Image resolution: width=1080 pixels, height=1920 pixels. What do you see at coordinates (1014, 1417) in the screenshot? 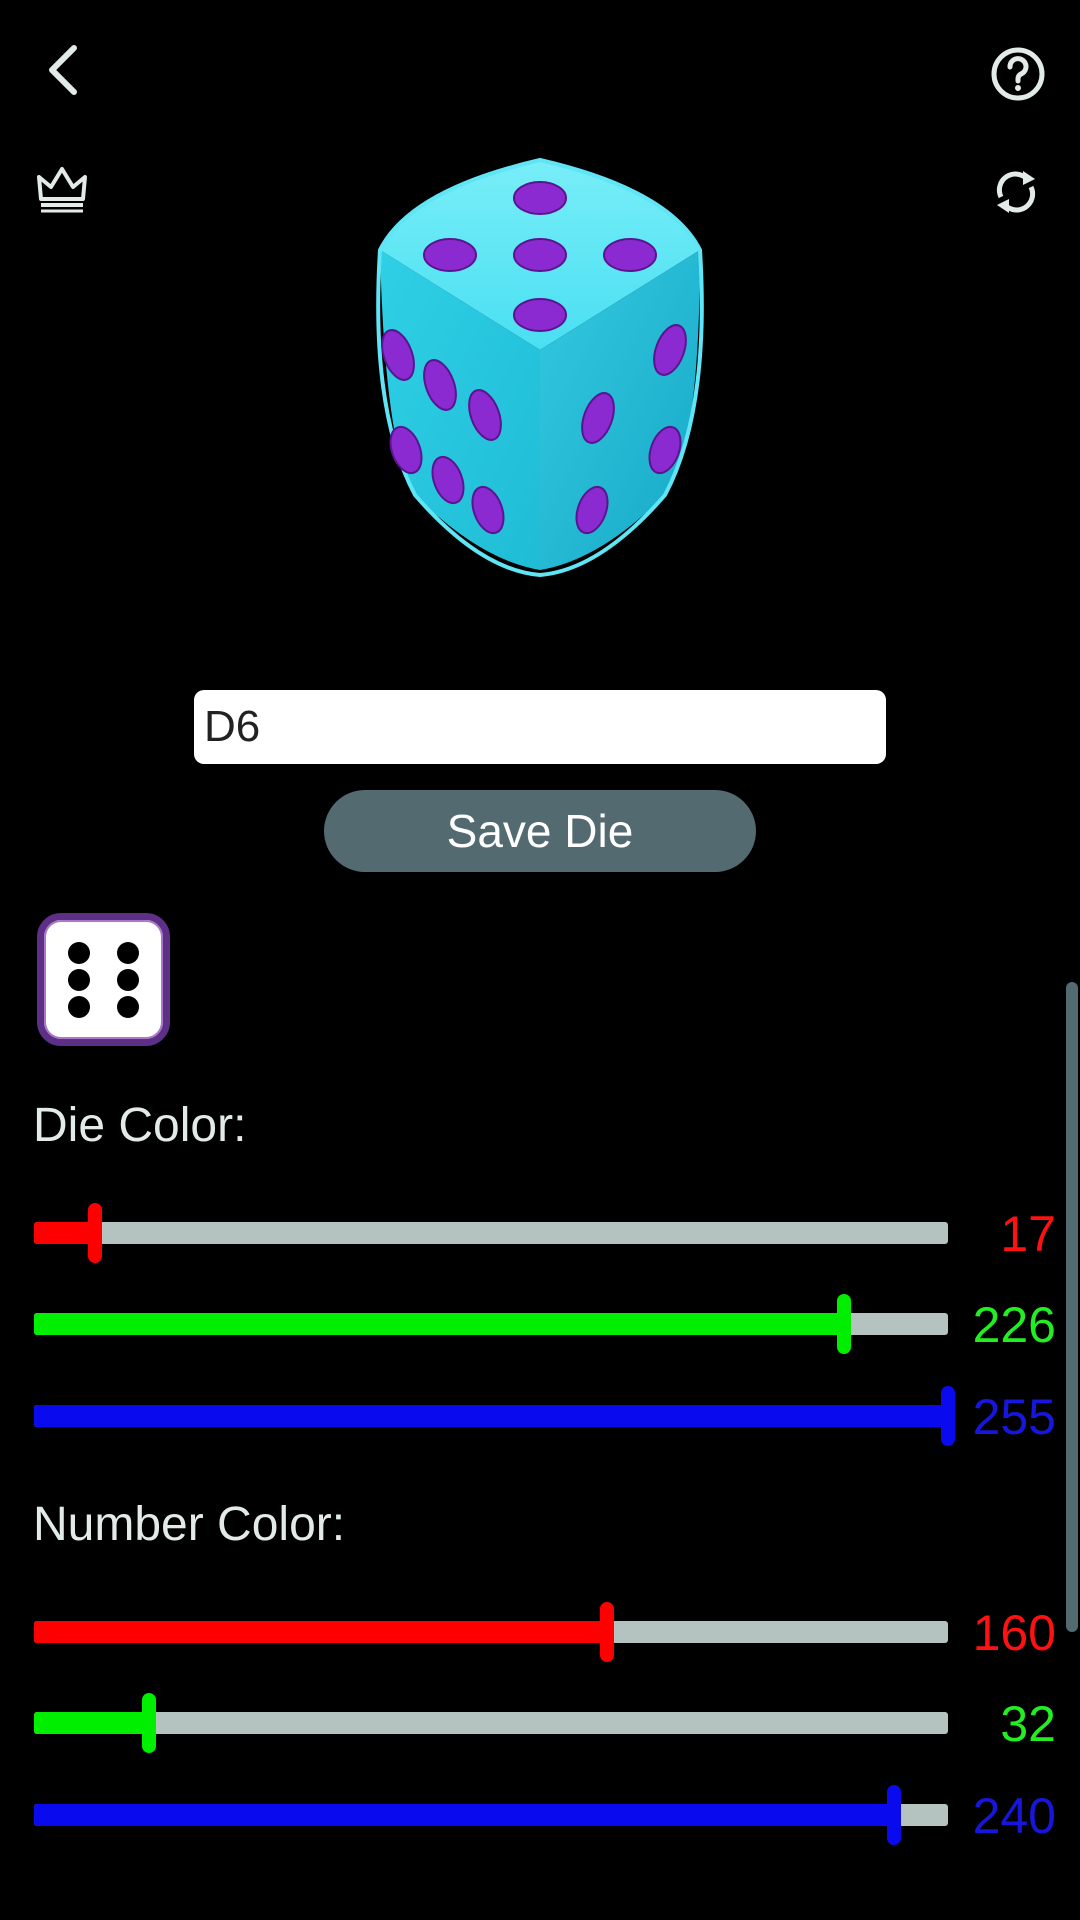
I see `die-color-blue-value: 255` at bounding box center [1014, 1417].